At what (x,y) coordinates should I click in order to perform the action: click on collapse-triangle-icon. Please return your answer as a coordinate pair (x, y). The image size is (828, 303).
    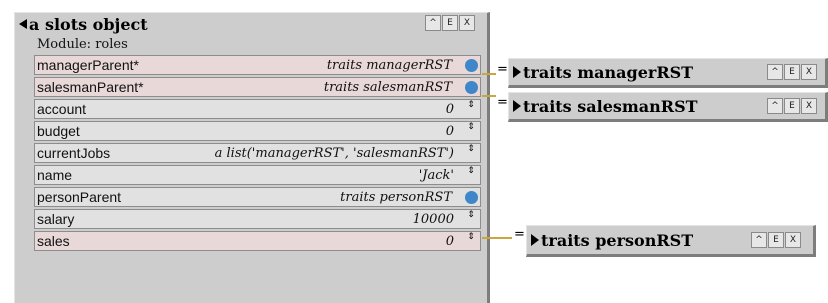
    Looking at the image, I should click on (23, 24).